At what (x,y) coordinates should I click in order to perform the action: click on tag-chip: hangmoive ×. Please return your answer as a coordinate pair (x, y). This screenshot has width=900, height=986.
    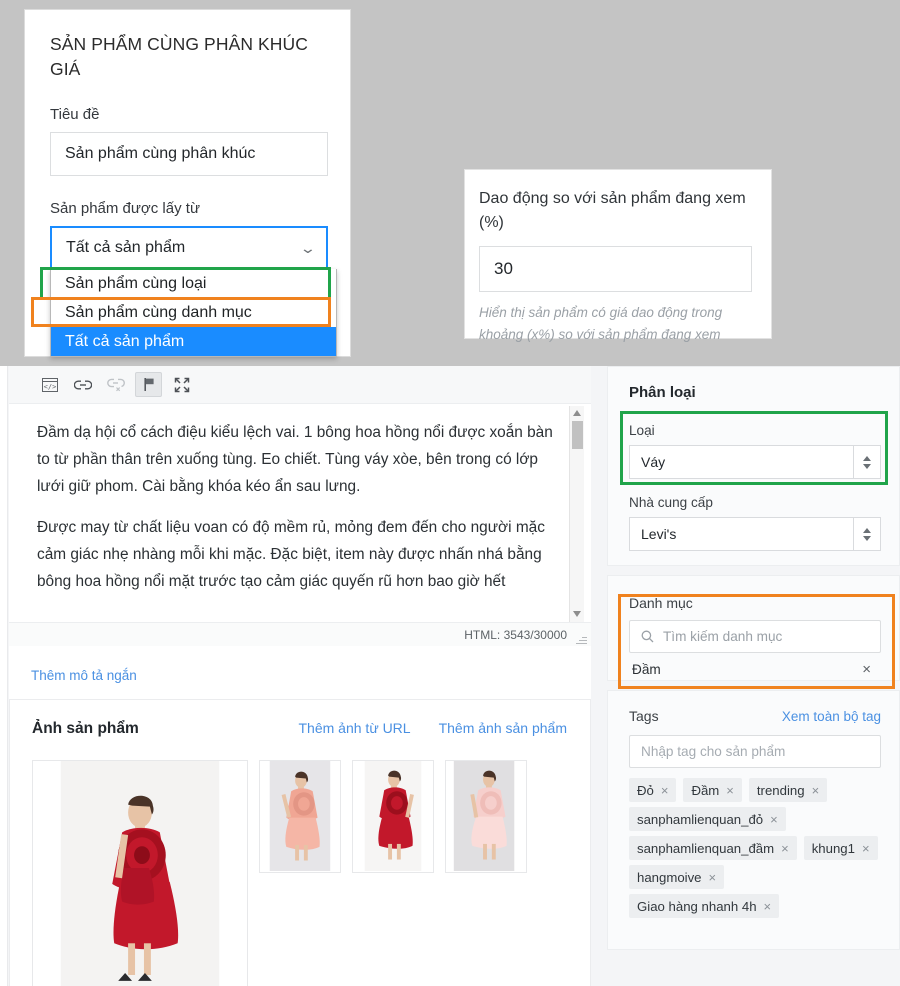
    Looking at the image, I should click on (677, 877).